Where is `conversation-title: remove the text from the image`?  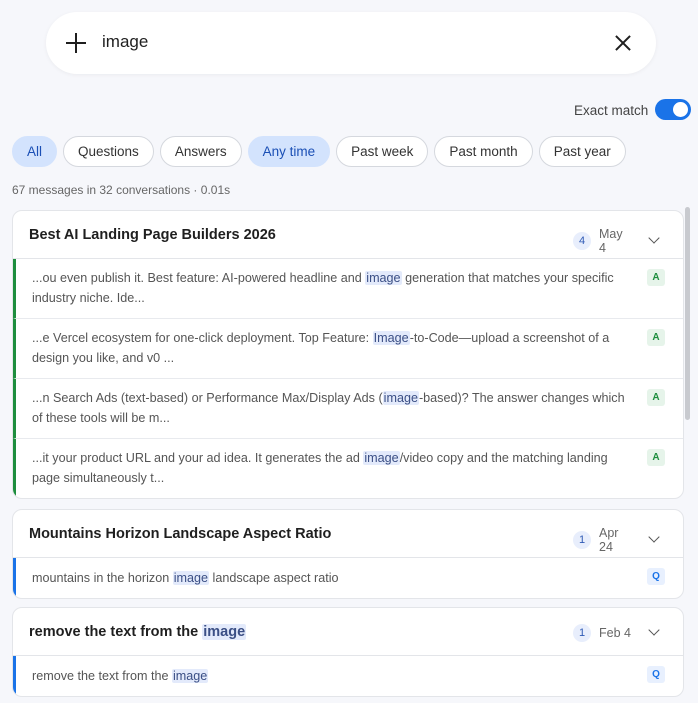 conversation-title: remove the text from the image is located at coordinates (138, 632).